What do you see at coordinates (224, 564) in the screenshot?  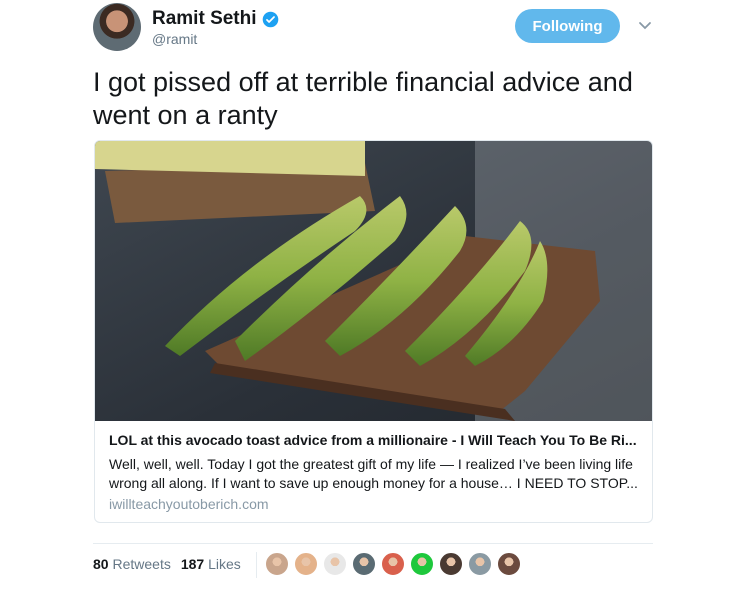 I see `likes-label: Likes` at bounding box center [224, 564].